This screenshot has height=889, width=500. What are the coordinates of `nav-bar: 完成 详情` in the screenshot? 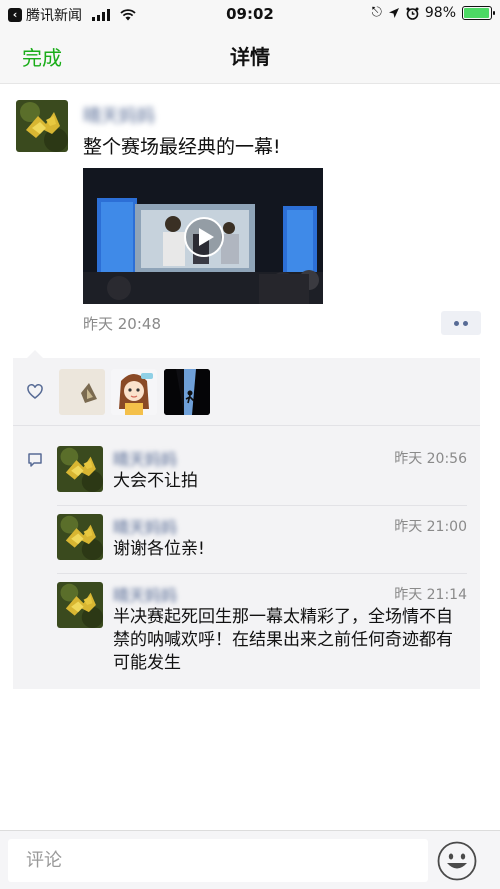 It's located at (250, 56).